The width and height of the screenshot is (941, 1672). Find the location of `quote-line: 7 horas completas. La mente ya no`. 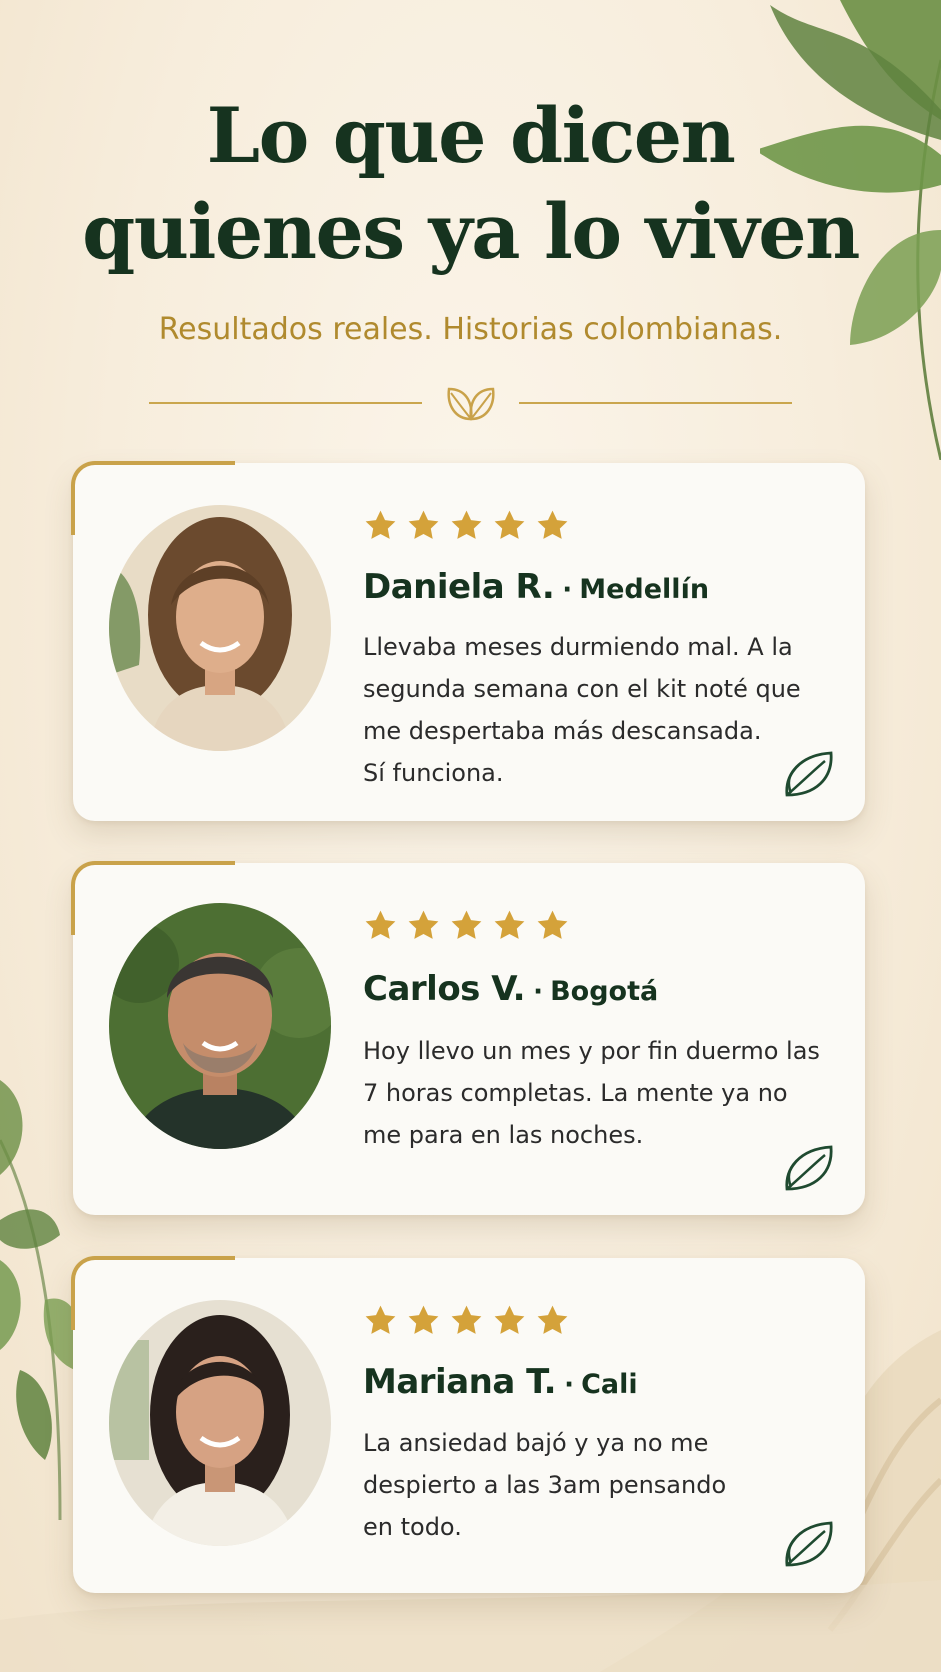

quote-line: 7 horas completas. La mente ya no is located at coordinates (575, 1093).